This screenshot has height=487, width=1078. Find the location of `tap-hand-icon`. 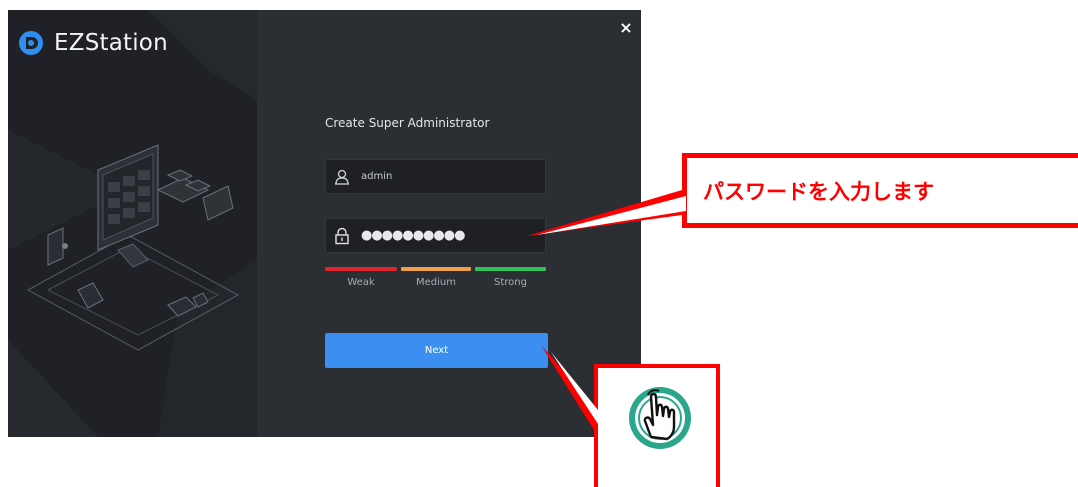

tap-hand-icon is located at coordinates (660, 418).